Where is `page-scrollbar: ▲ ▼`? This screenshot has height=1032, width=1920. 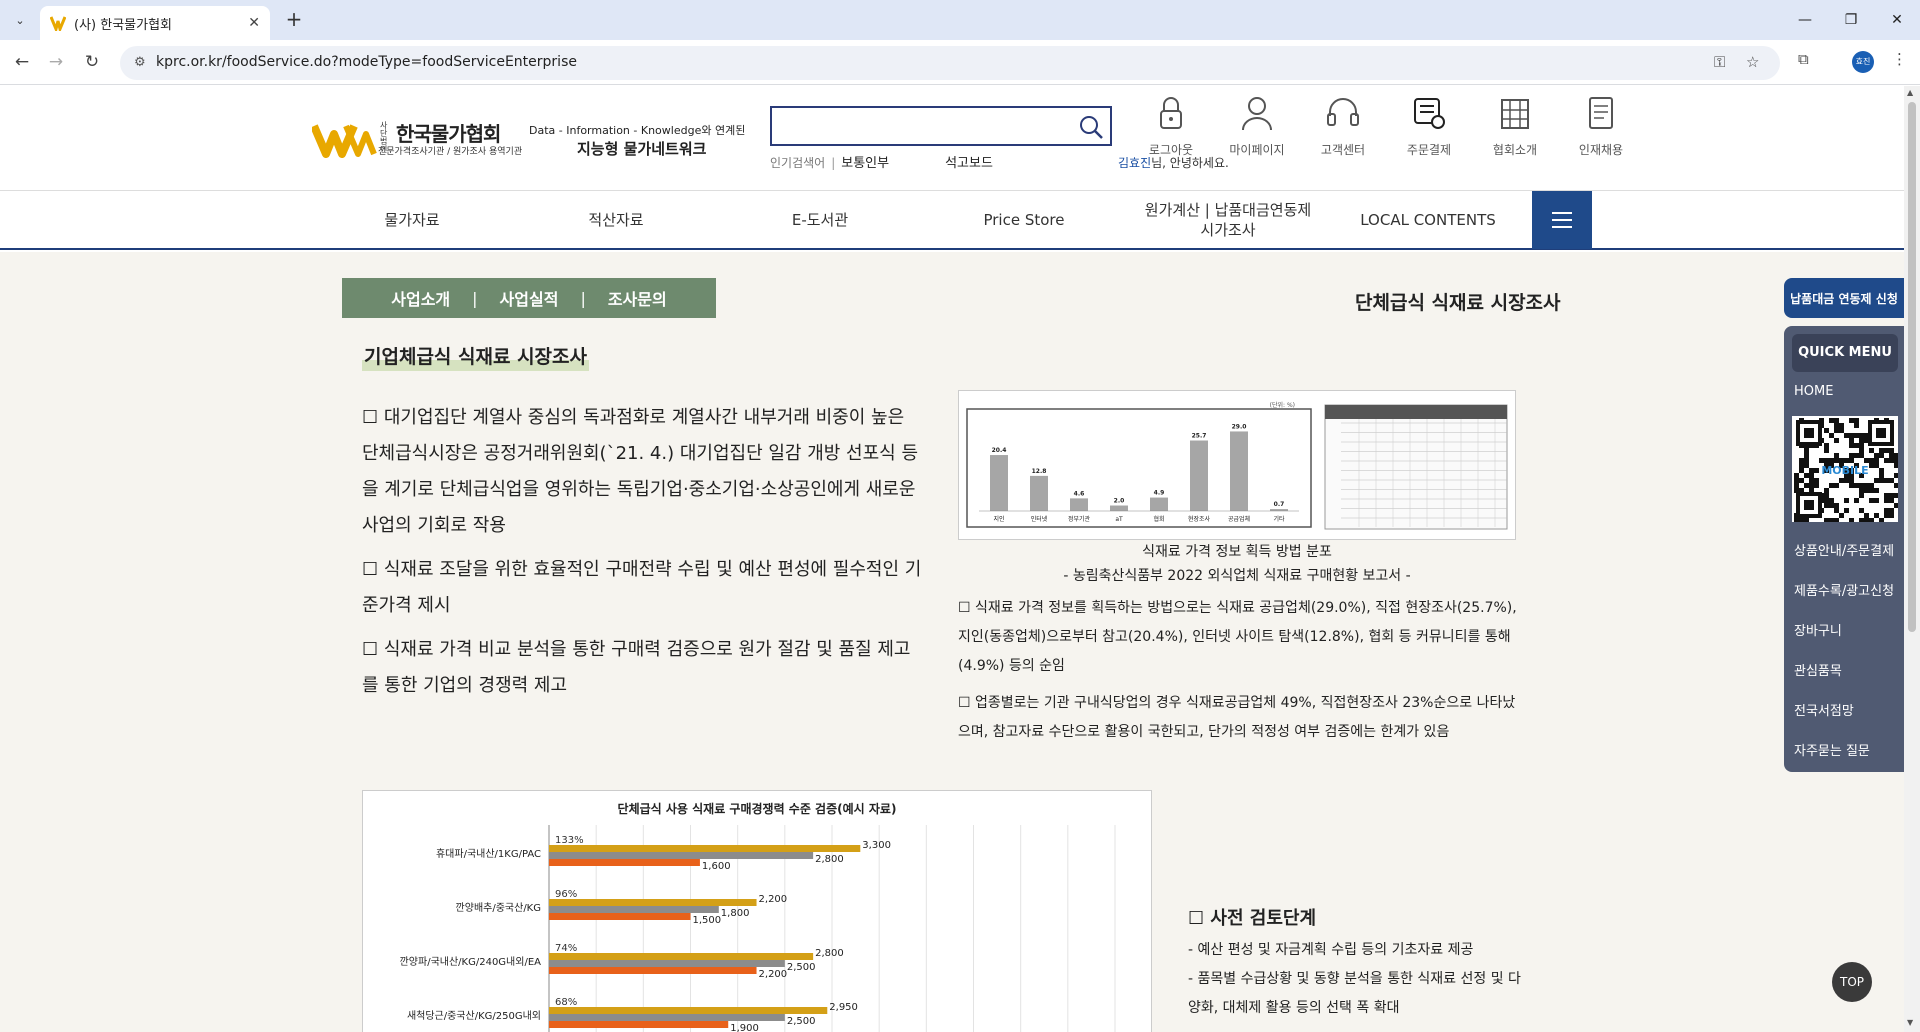
page-scrollbar: ▲ ▼ is located at coordinates (1912, 559).